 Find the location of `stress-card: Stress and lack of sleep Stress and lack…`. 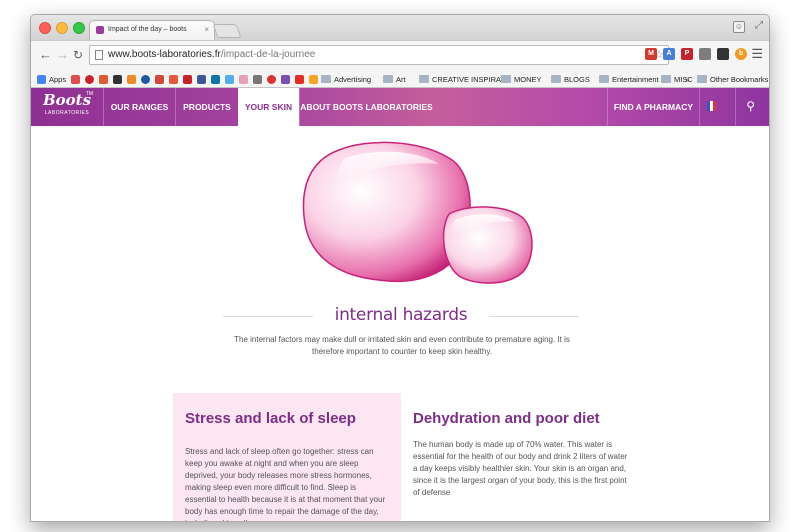

stress-card: Stress and lack of sleep Stress and lack… is located at coordinates (287, 457).